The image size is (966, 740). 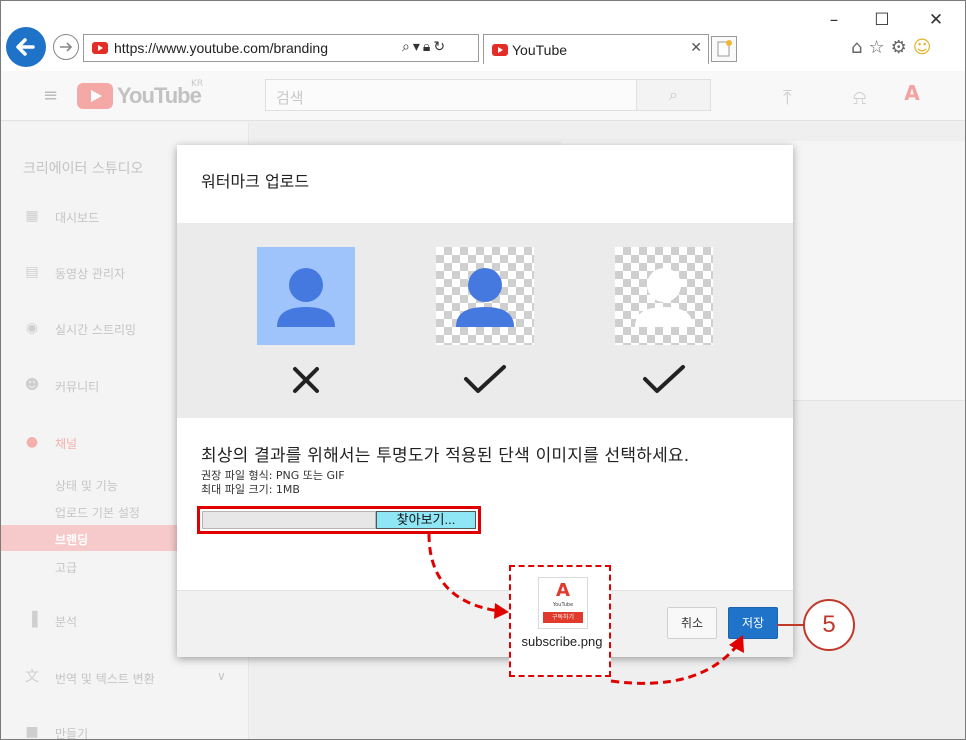 I want to click on drag-arrow, so click(x=463, y=573).